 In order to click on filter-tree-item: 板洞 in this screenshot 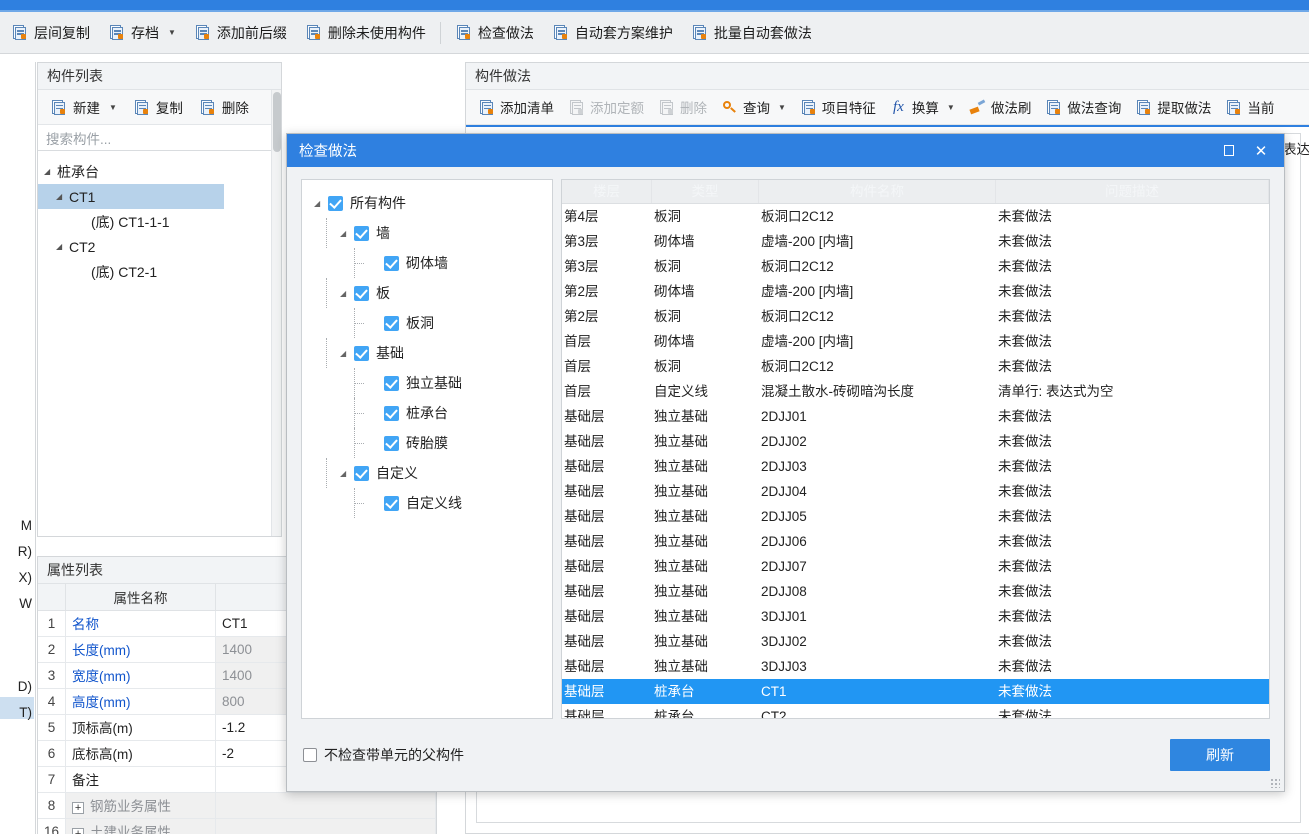, I will do `click(427, 323)`.